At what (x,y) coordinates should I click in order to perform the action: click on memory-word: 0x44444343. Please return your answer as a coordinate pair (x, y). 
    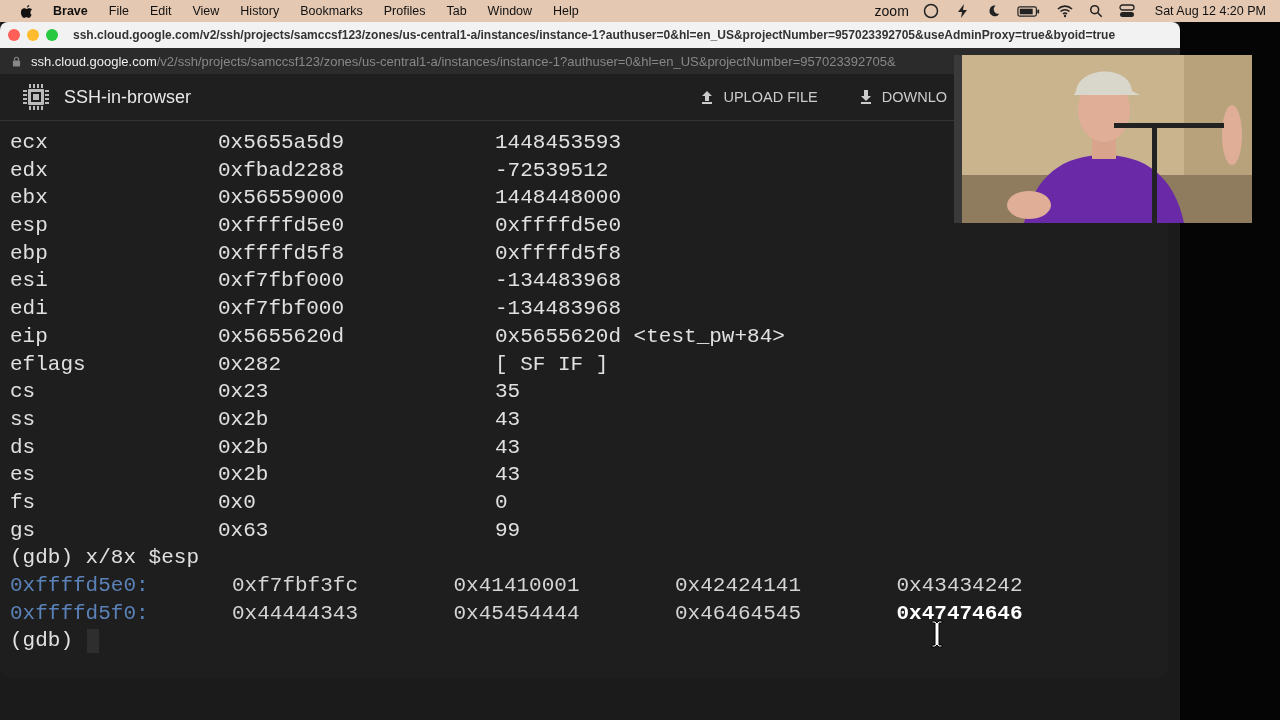
    Looking at the image, I should click on (296, 613).